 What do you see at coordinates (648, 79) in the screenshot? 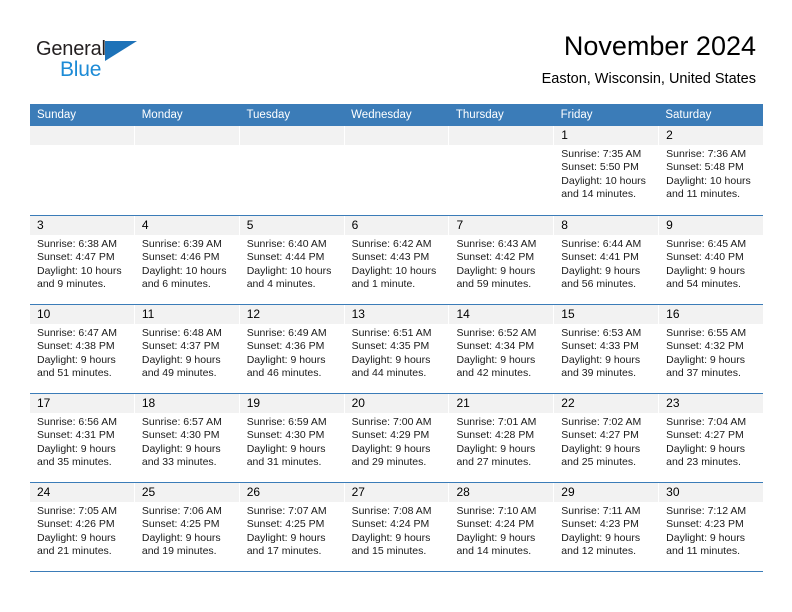
I see `page-subtitle: Easton, Wisconsin, United States` at bounding box center [648, 79].